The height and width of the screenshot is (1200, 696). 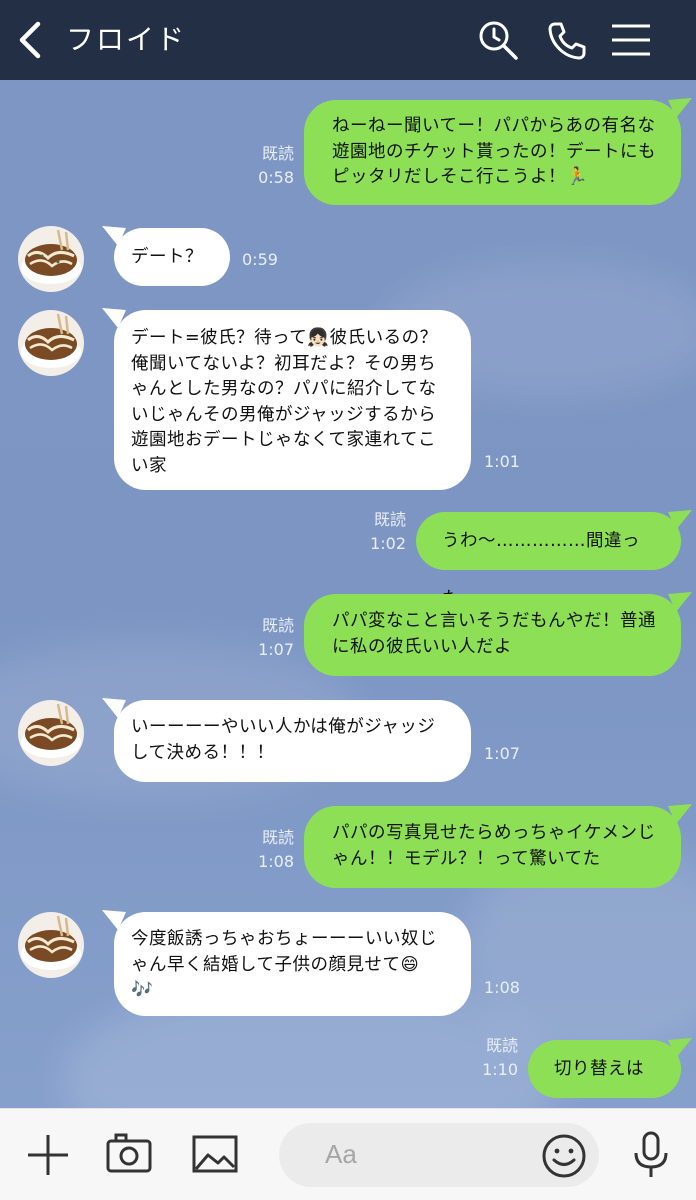 What do you see at coordinates (439, 1155) in the screenshot?
I see `message-input: Aa` at bounding box center [439, 1155].